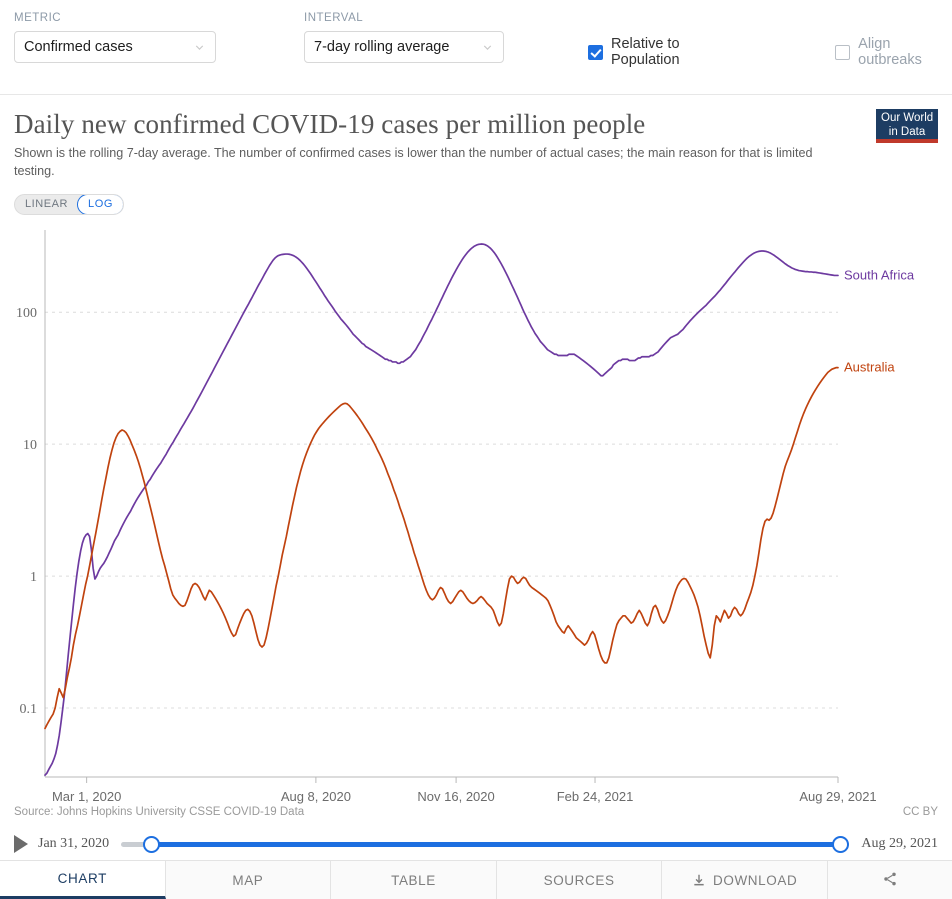  I want to click on x-axis-tick-label: Feb 24, 2021, so click(595, 796).